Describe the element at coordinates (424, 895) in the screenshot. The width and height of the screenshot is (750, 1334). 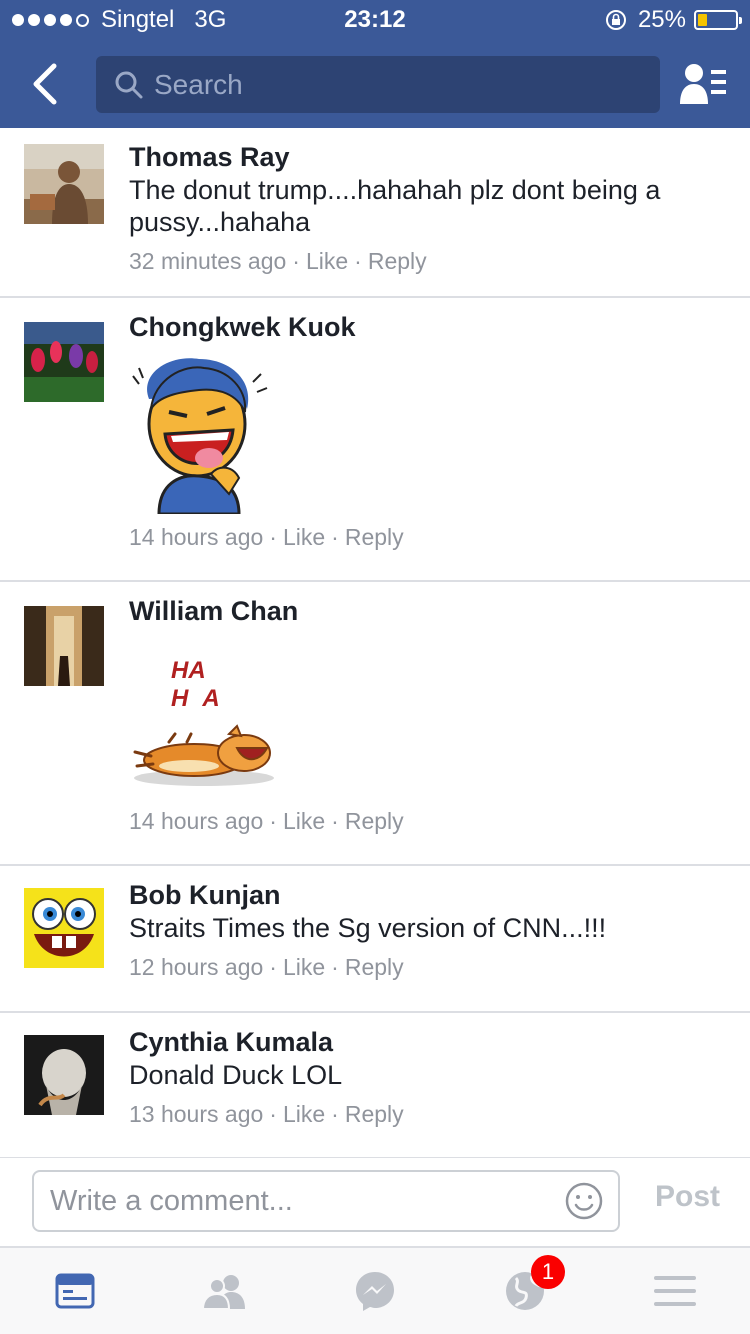
I see `commenter-name: Bob Kunjan` at that location.